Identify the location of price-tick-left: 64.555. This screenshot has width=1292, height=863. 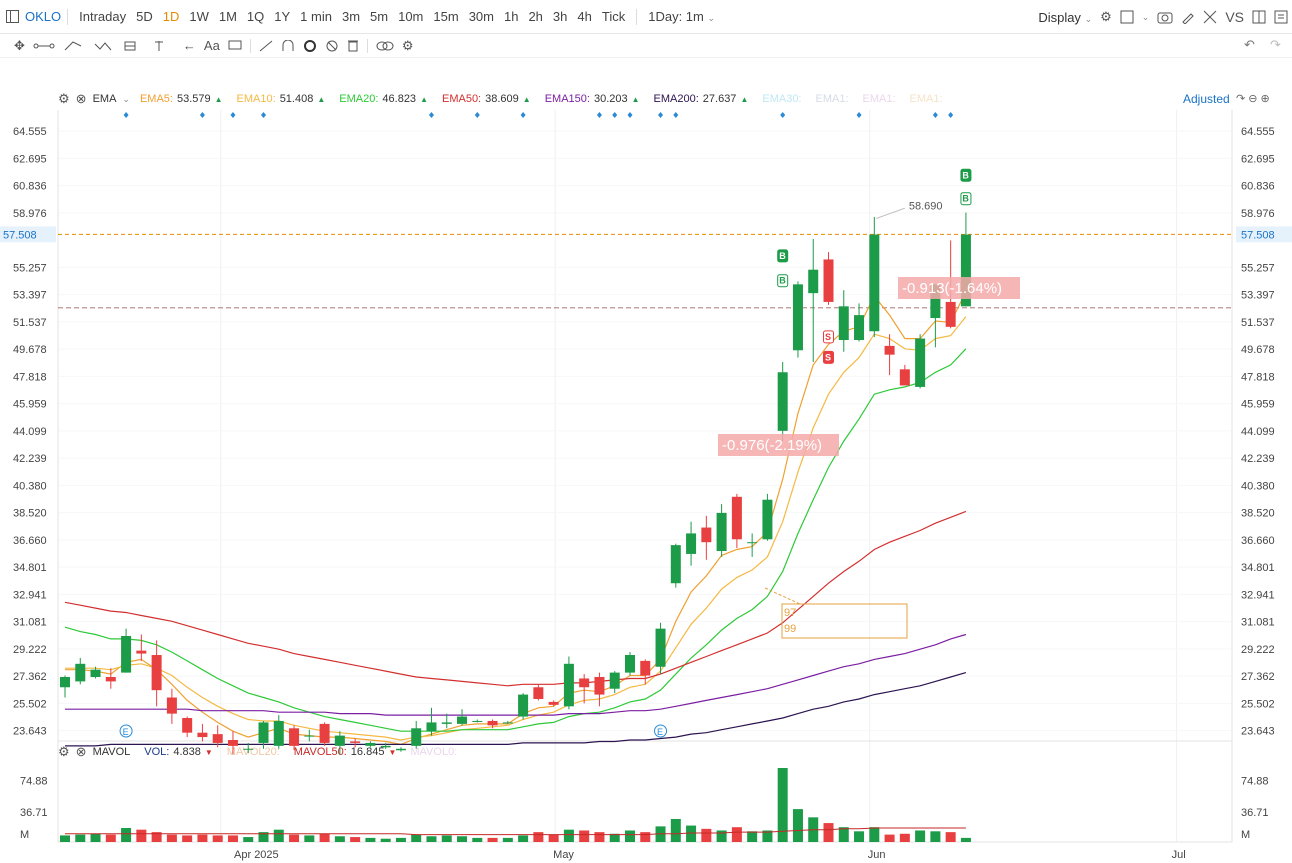
(30, 132).